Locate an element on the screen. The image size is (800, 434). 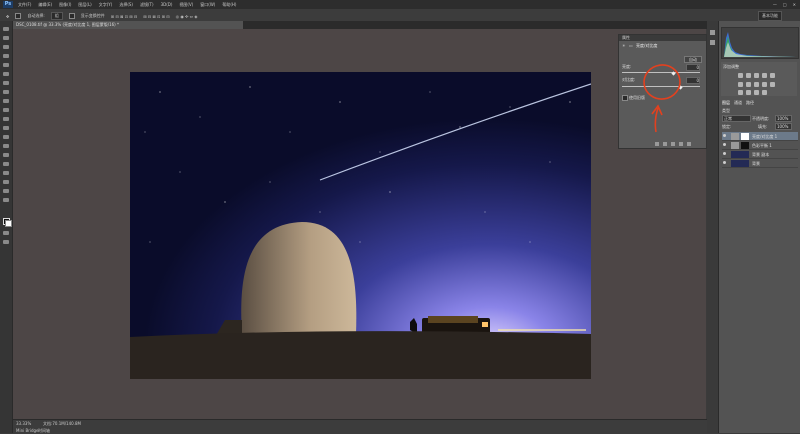
auto-button: 自动 is located at coordinates (693, 59).